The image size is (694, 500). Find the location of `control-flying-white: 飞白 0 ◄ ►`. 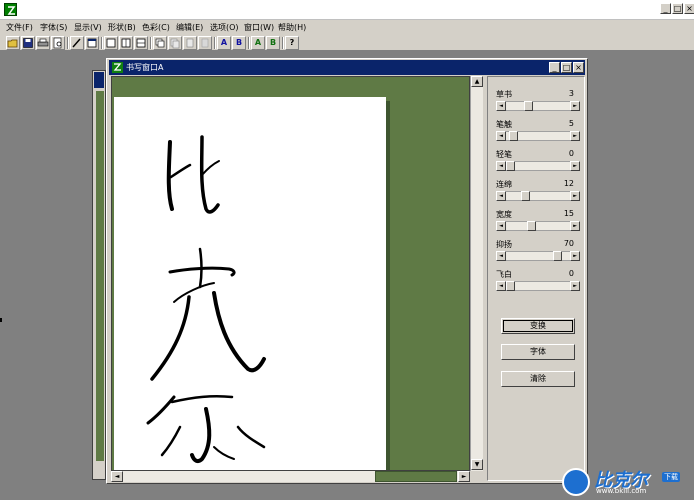

control-flying-white: 飞白 0 ◄ ► is located at coordinates (537, 284).